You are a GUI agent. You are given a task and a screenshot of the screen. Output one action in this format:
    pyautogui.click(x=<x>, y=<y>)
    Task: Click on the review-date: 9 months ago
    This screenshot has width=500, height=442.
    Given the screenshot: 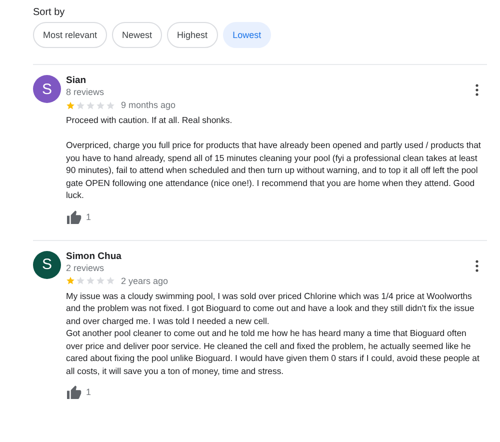 What is the action you would take?
    pyautogui.click(x=148, y=105)
    